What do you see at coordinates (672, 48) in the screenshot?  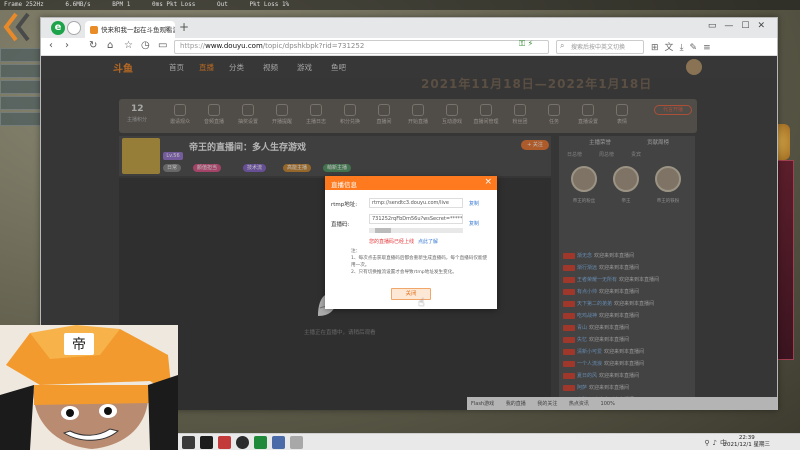 I see `translate-icon: 文` at bounding box center [672, 48].